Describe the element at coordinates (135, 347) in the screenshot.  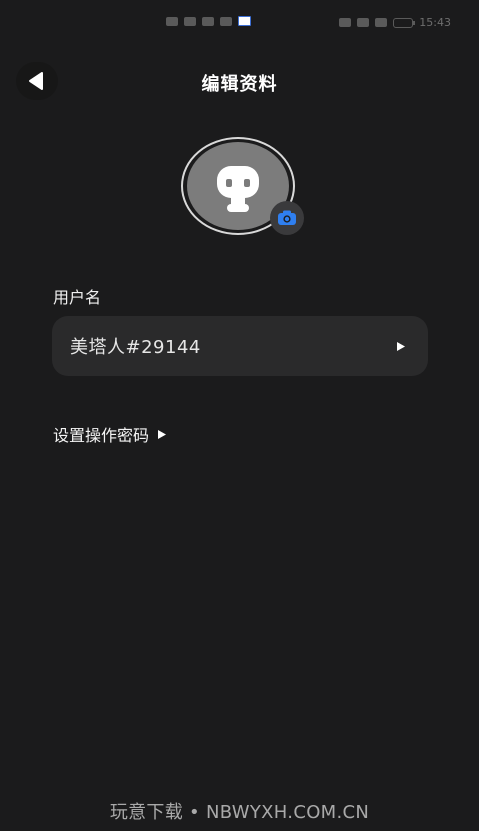
I see `username-value: 美塔人#29144` at that location.